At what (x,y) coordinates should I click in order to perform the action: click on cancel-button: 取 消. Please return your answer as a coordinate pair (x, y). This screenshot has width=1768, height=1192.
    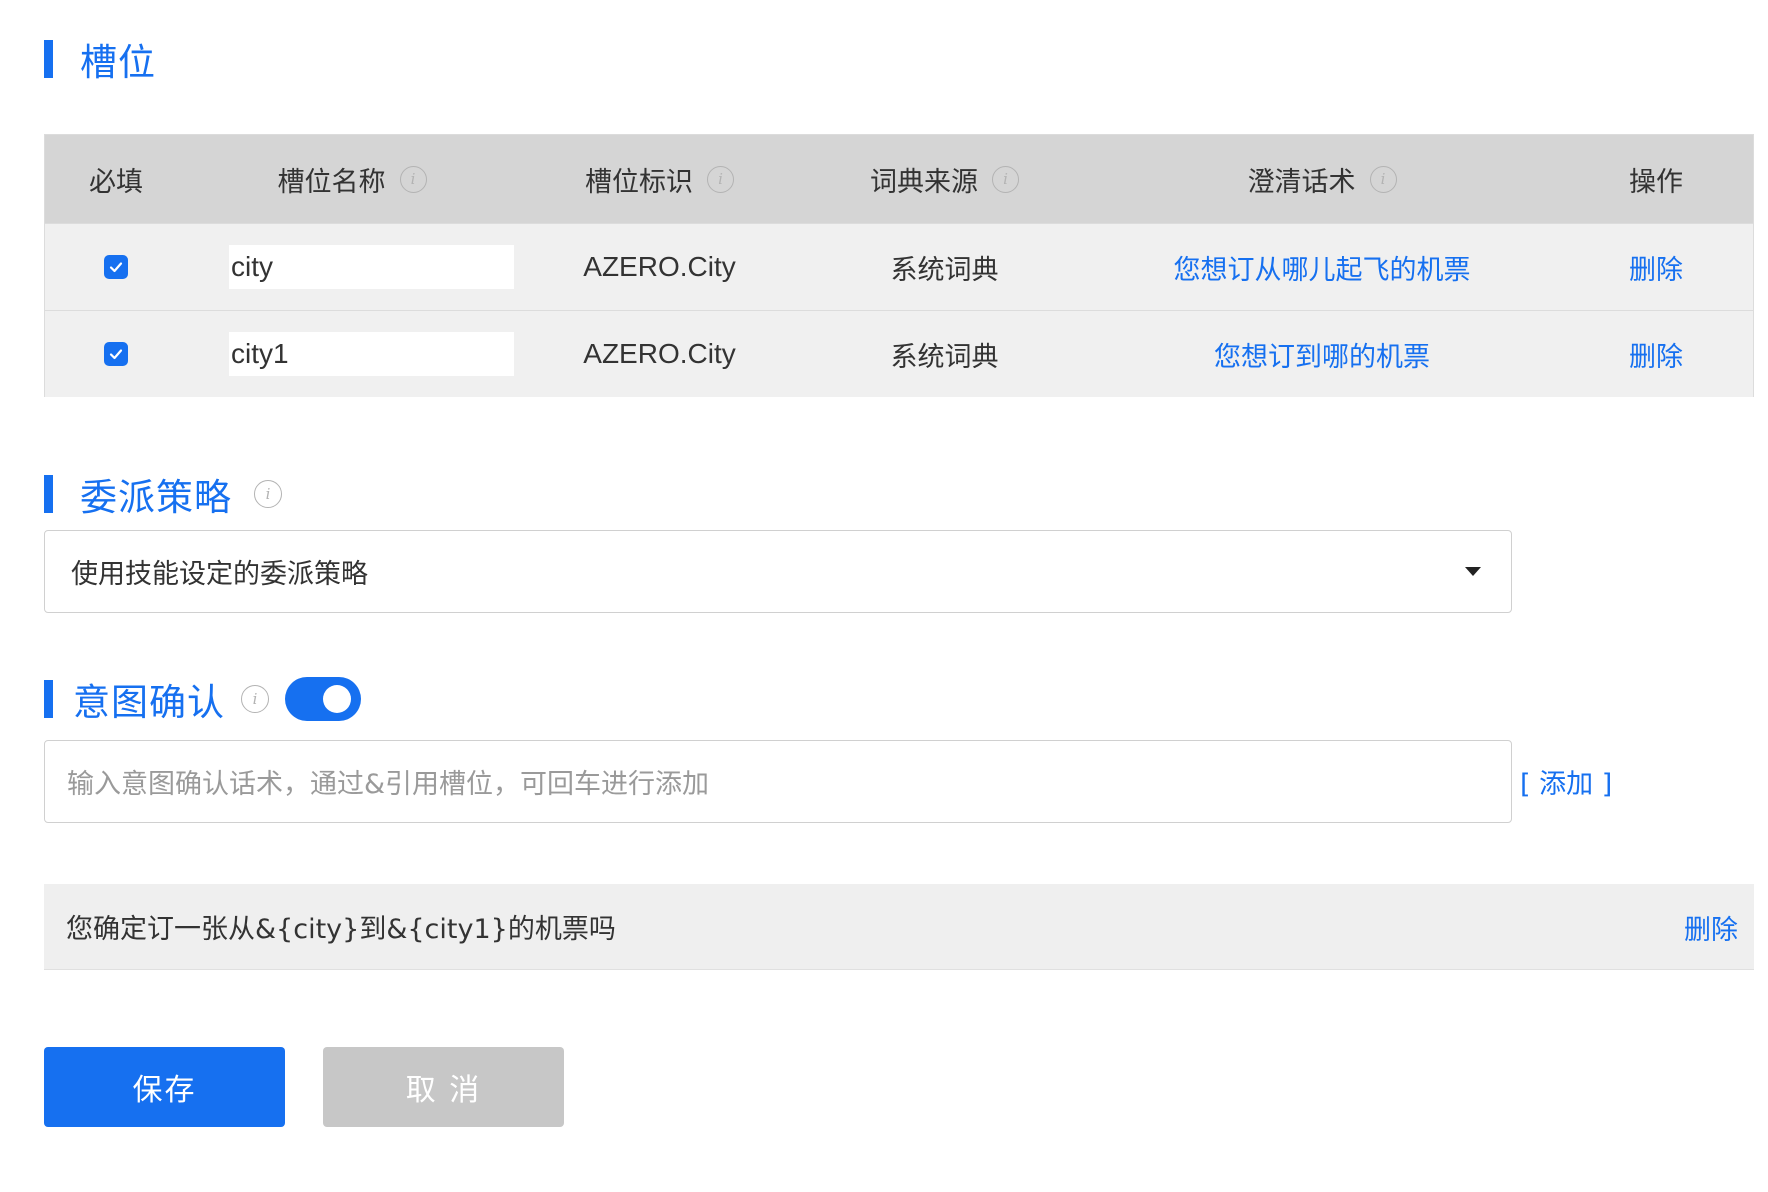
    Looking at the image, I should click on (443, 1087).